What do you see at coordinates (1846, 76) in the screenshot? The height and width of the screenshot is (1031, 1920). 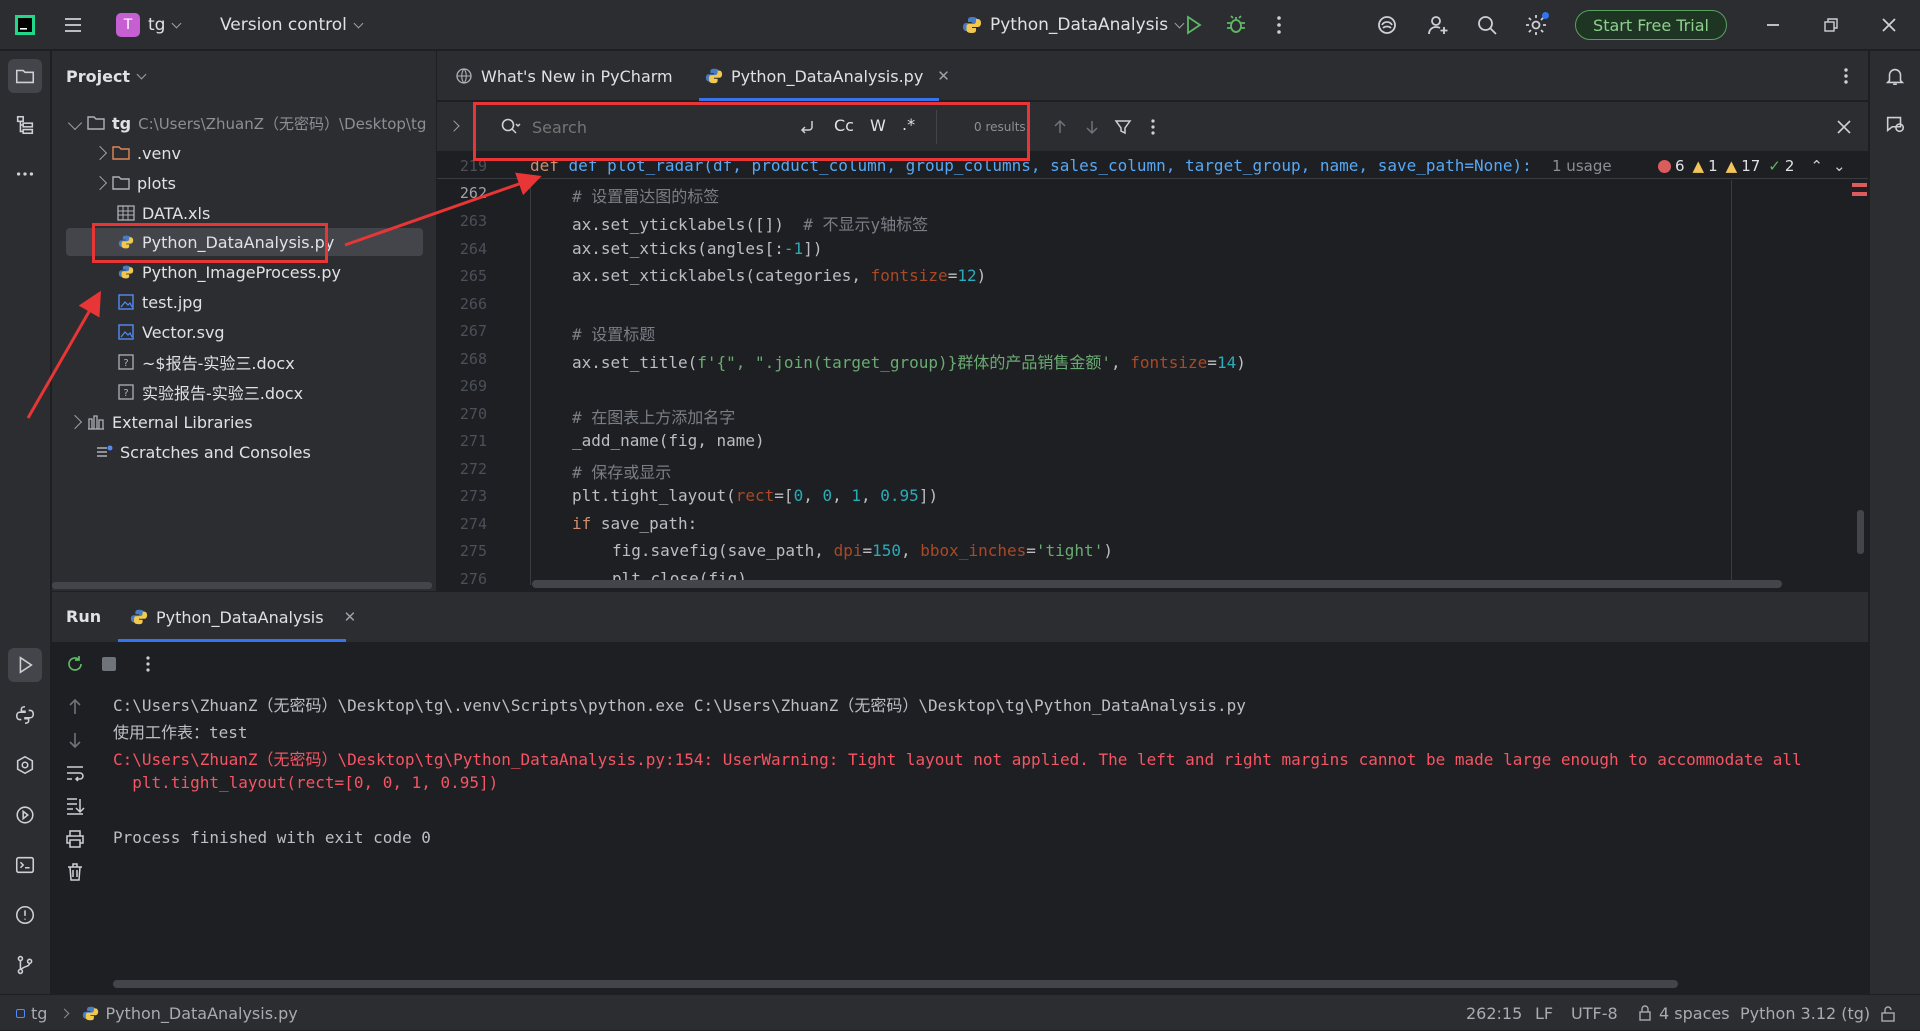 I see `editor-options-icon` at bounding box center [1846, 76].